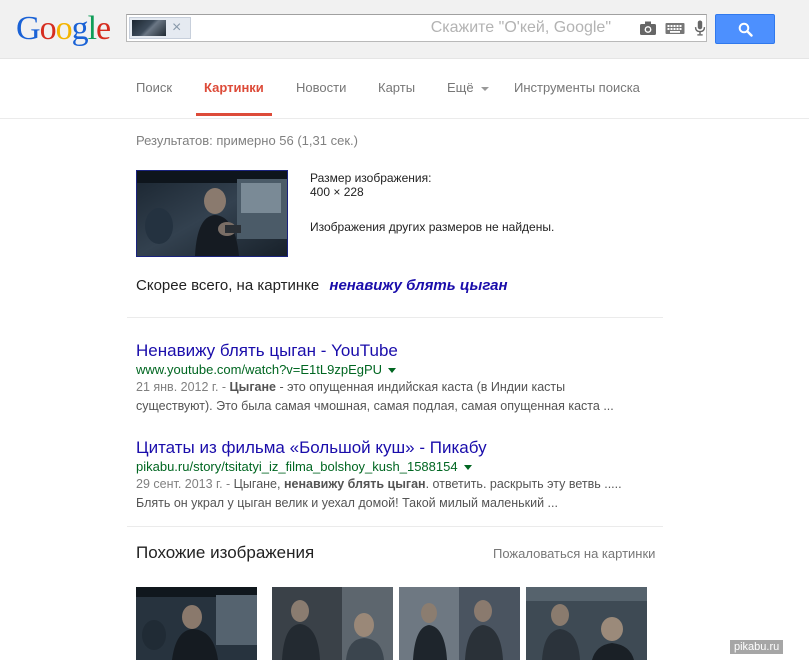  I want to click on image-size-label: Размер изображения:, so click(371, 178).